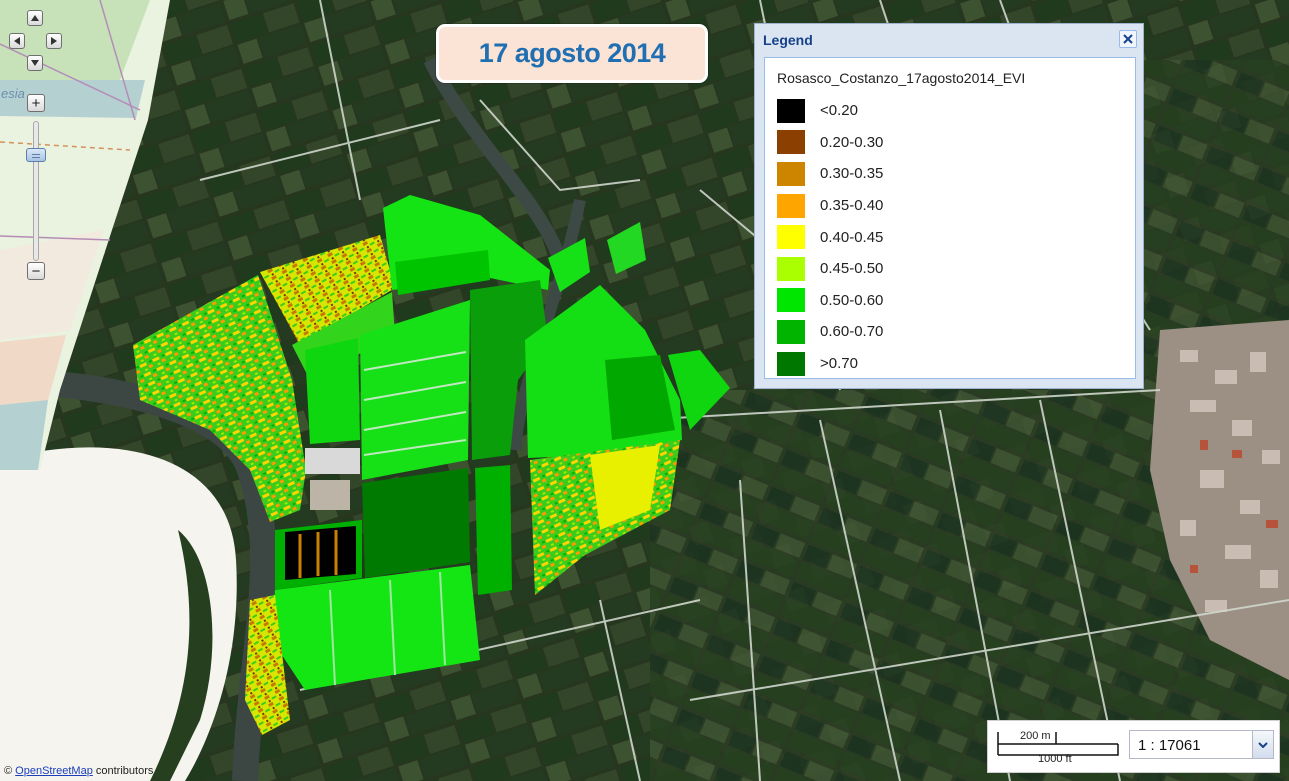 This screenshot has height=781, width=1289. I want to click on scale-select: 1 : 17061, so click(1201, 744).